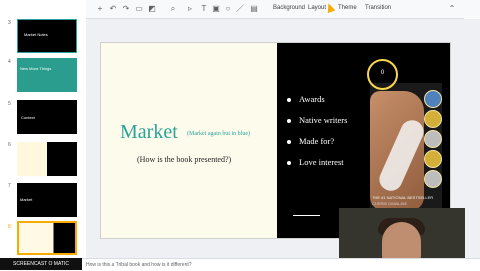 This screenshot has width=480, height=271. I want to click on slide-thumbnail: New Mora Things, so click(47, 75).